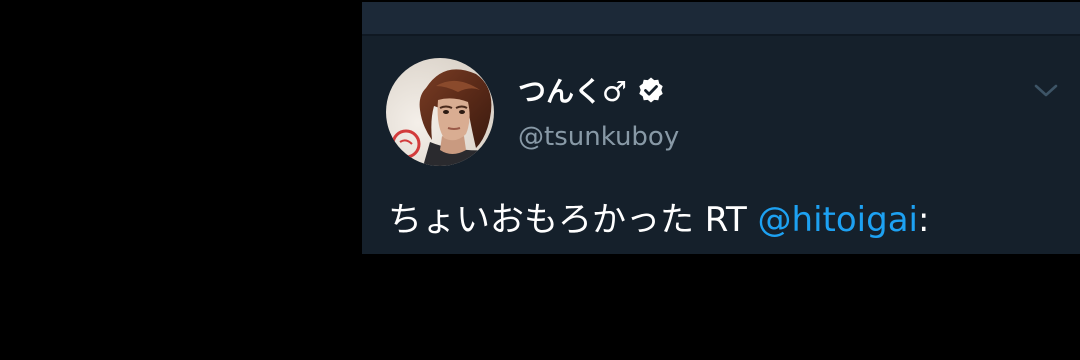  I want to click on divider, so click(721, 35).